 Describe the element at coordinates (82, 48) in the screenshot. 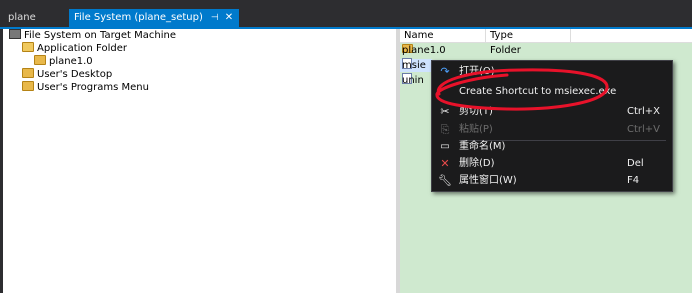

I see `tree-node-label: Application Folder` at that location.